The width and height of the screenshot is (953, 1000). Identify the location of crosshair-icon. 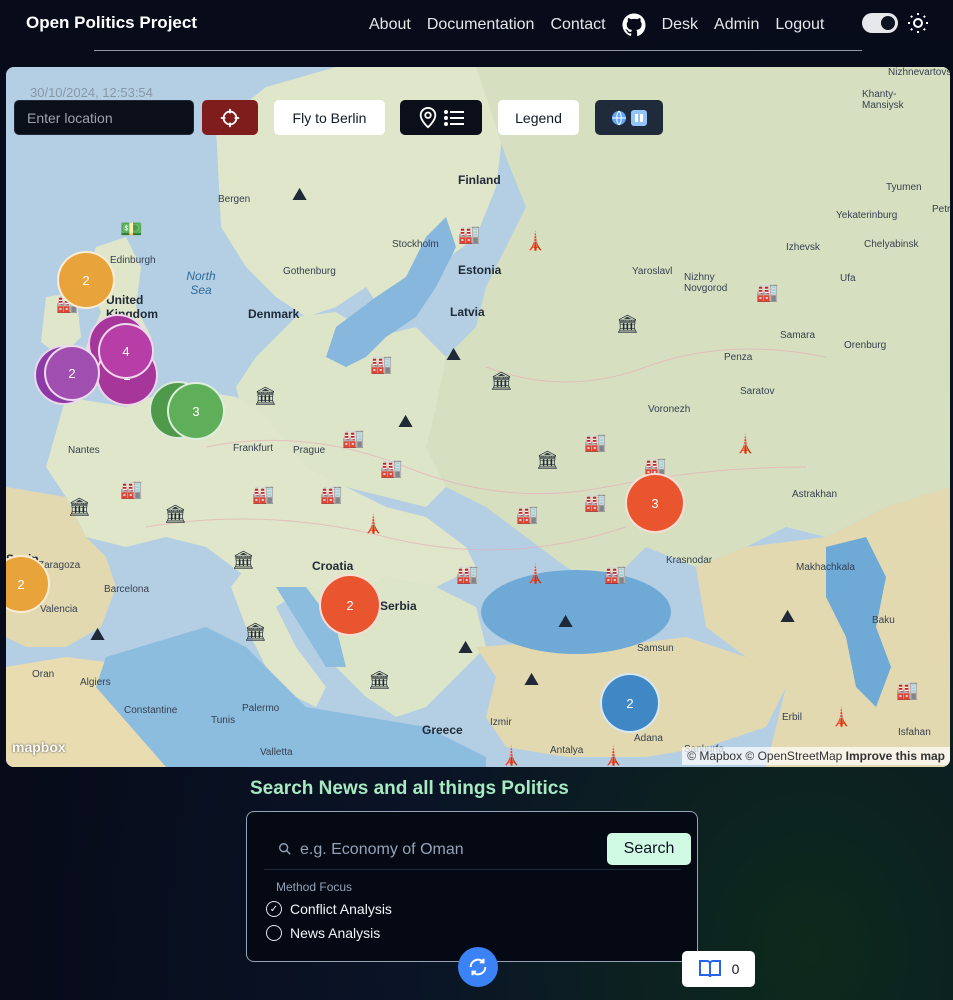
(230, 117).